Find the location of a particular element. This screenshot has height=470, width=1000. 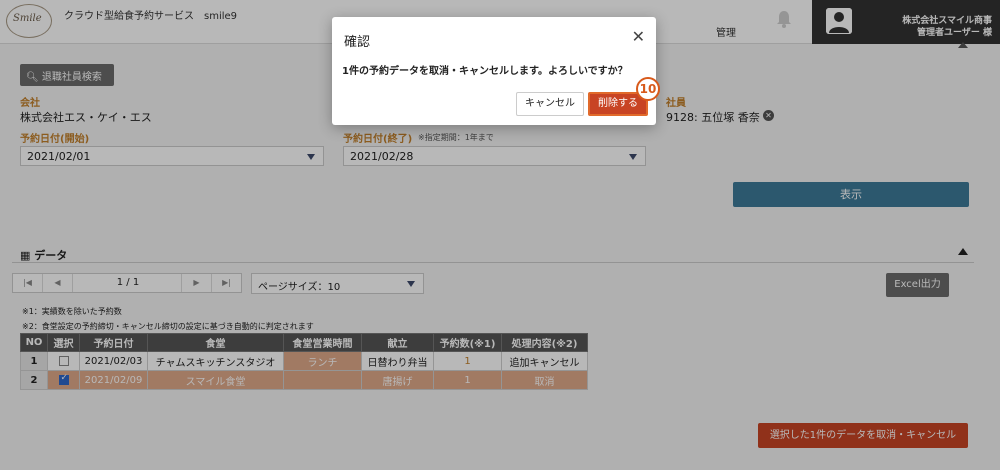

step-callout-badge: 10 is located at coordinates (648, 89).